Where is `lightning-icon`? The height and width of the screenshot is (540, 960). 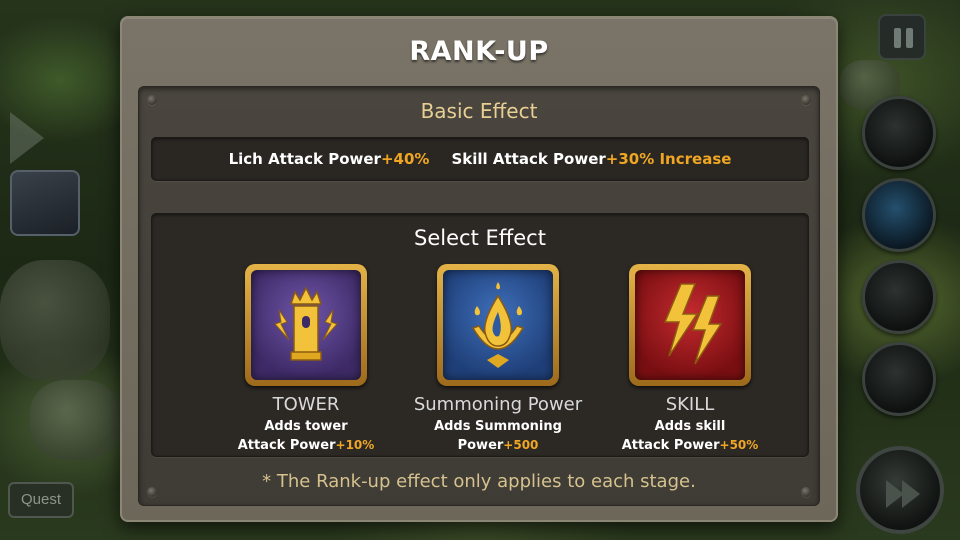 lightning-icon is located at coordinates (690, 325).